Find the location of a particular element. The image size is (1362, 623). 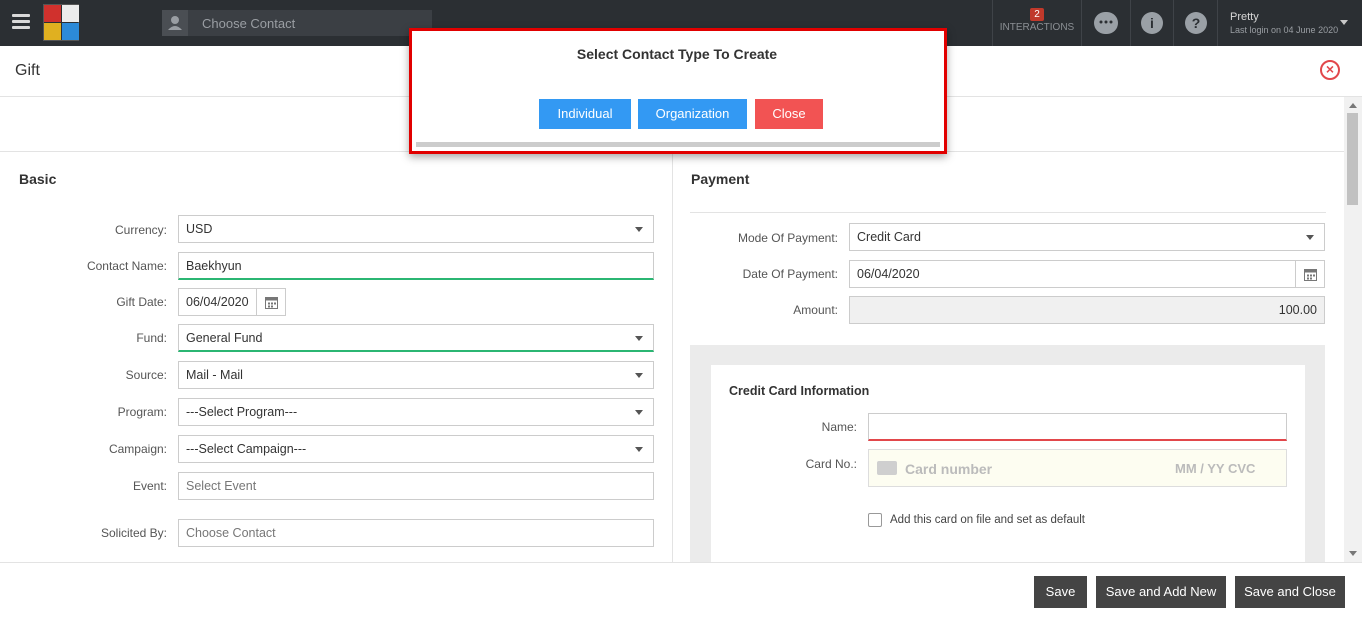

card-name-label: Name: is located at coordinates (839, 427).